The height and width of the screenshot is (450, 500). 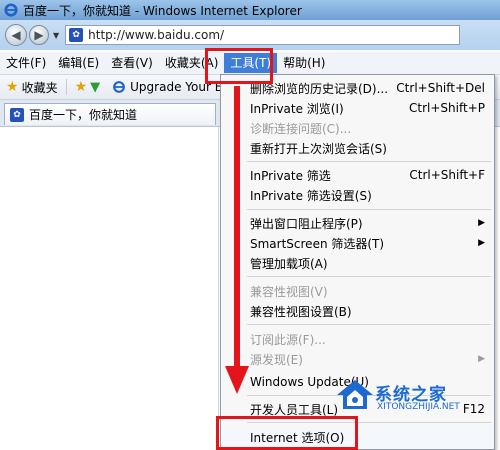 What do you see at coordinates (156, 35) in the screenshot?
I see `address-url: http://www.baidu.com/` at bounding box center [156, 35].